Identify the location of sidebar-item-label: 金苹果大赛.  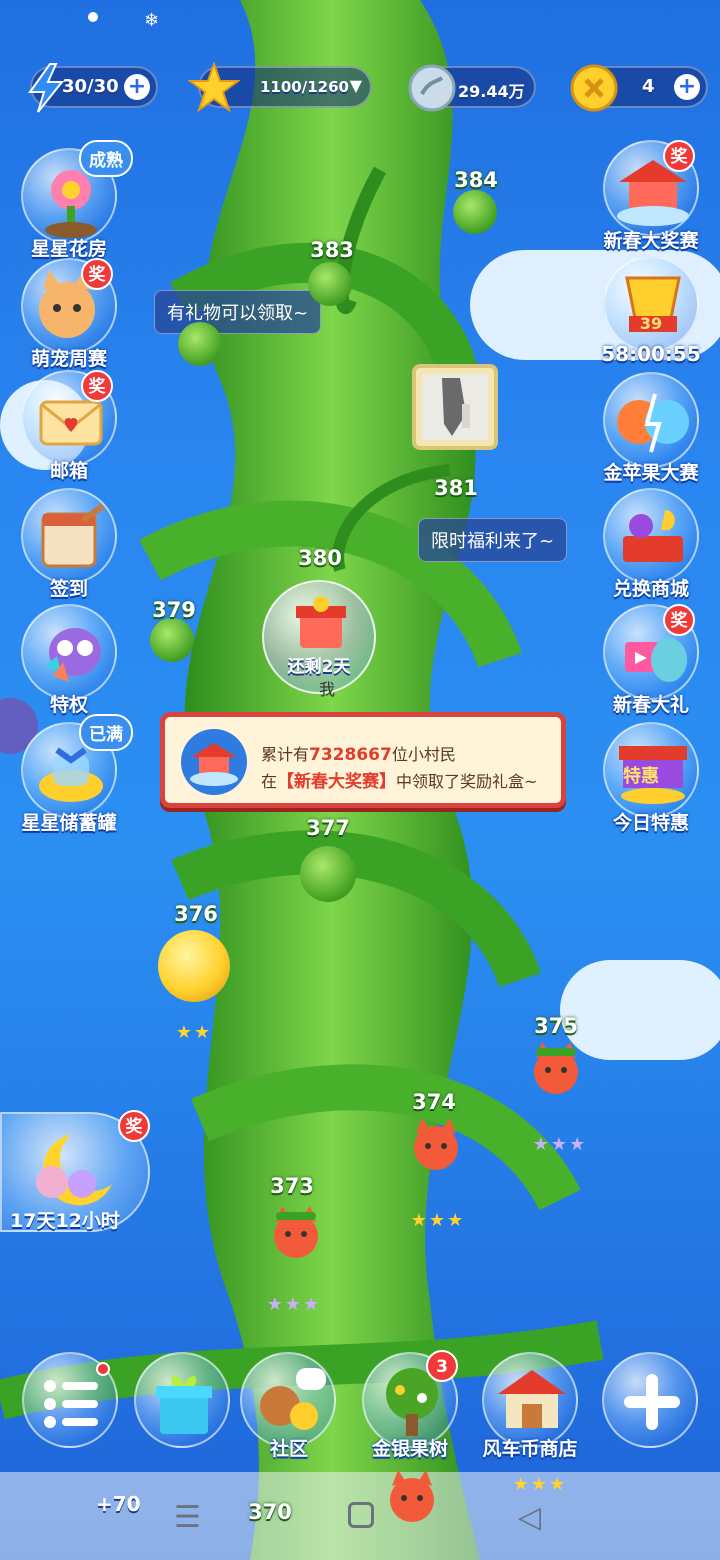
(651, 473).